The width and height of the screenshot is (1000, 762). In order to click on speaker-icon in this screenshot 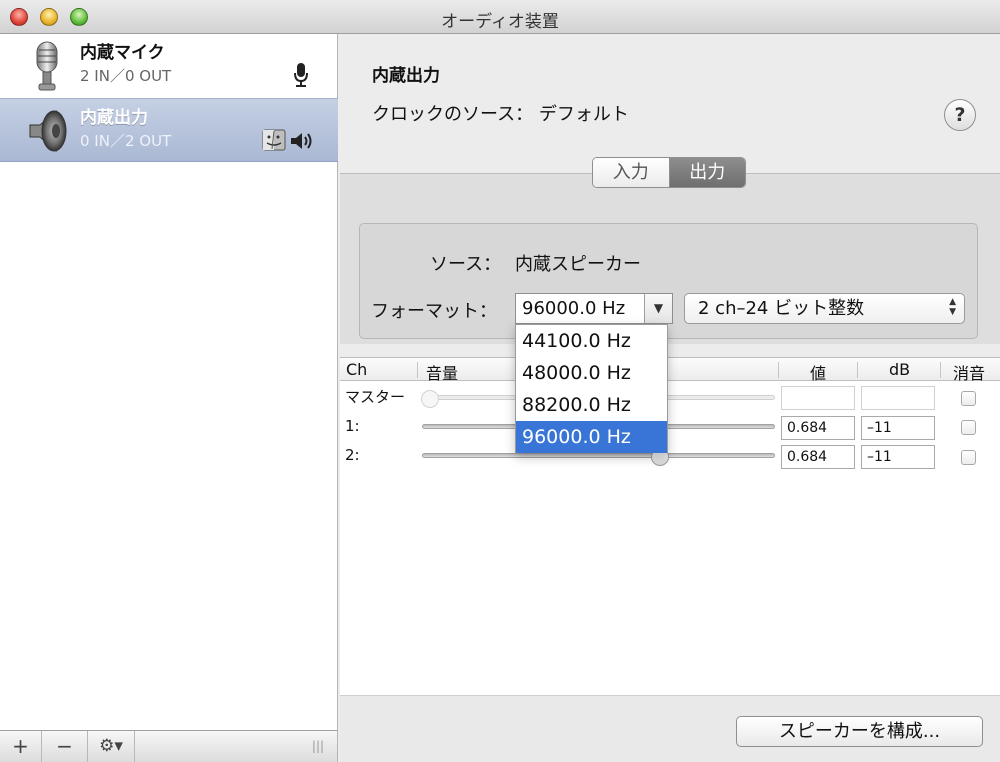, I will do `click(48, 131)`.